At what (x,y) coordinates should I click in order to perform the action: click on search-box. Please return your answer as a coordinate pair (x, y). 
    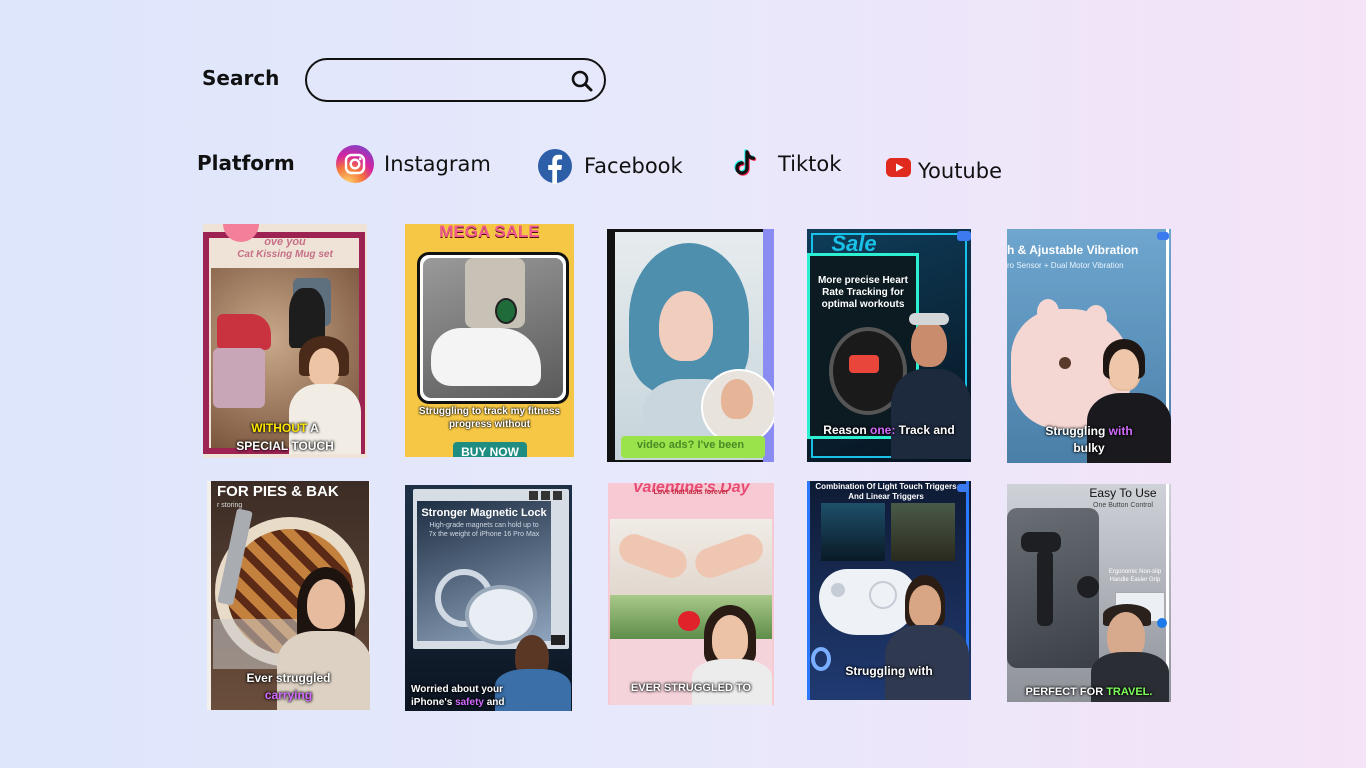
    Looking at the image, I should click on (455, 80).